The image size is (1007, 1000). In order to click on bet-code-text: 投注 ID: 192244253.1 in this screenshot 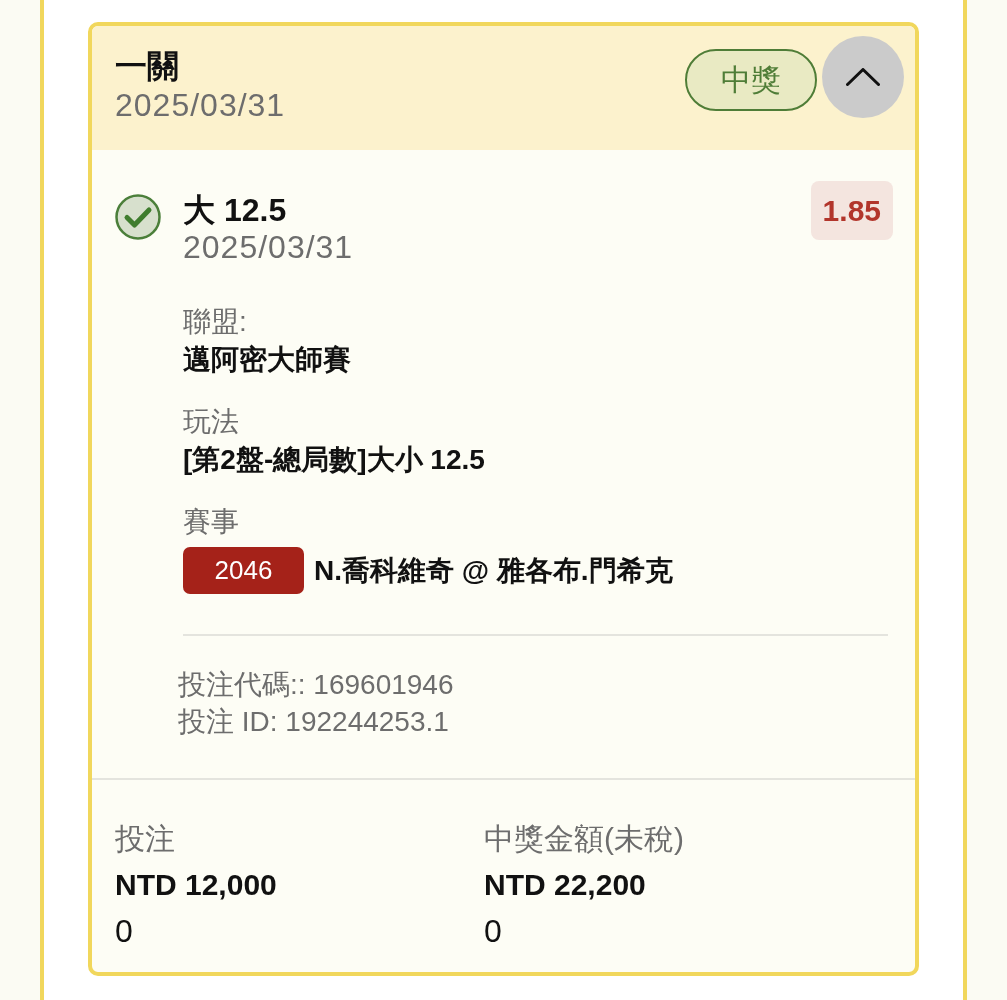, I will do `click(314, 722)`.